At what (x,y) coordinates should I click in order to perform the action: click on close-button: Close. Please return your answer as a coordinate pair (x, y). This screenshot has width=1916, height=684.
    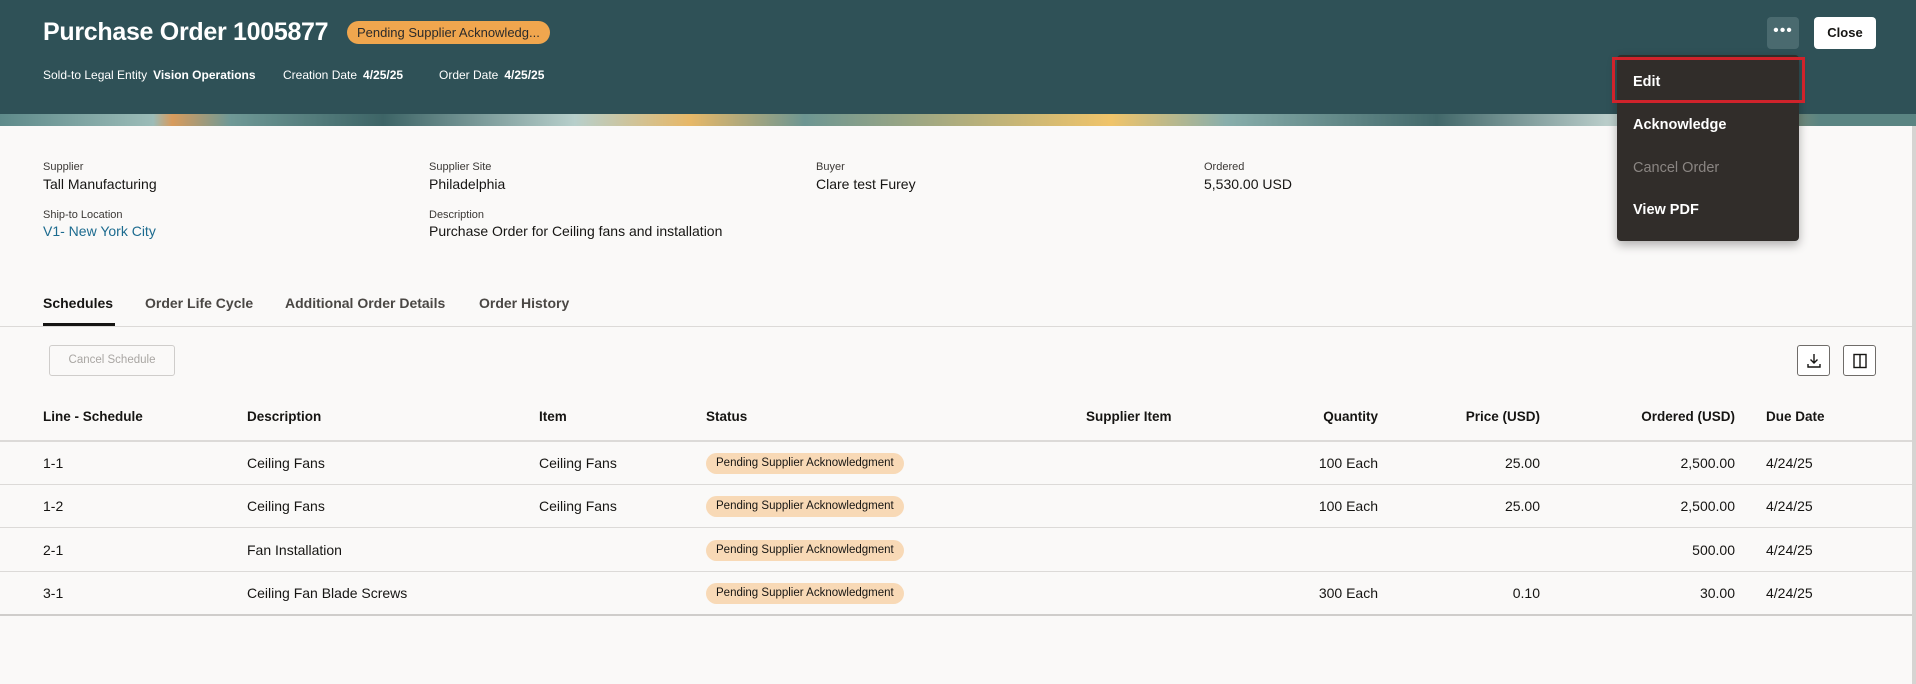
    Looking at the image, I should click on (1845, 33).